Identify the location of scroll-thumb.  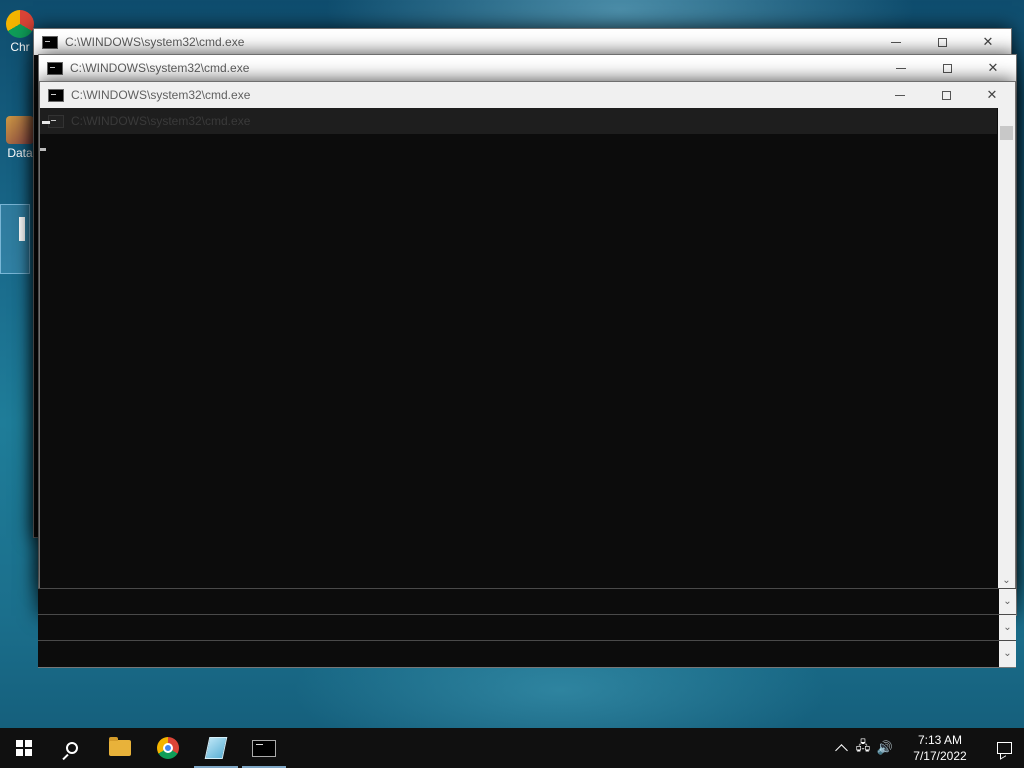
(1006, 133).